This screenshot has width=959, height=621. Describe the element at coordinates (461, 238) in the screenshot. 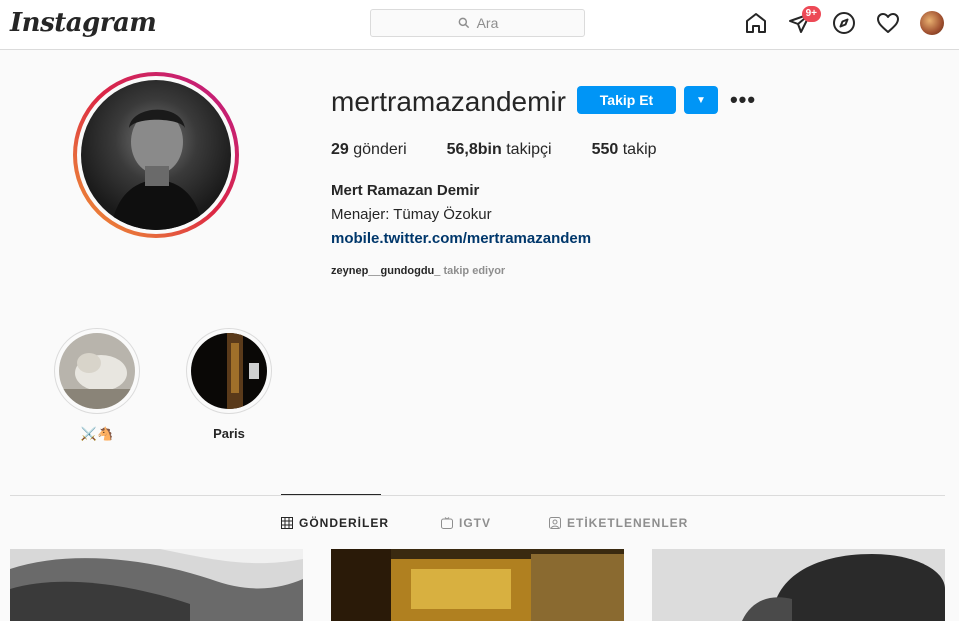

I see `profile-link: mobile.twitter.com/mertramazandem` at that location.